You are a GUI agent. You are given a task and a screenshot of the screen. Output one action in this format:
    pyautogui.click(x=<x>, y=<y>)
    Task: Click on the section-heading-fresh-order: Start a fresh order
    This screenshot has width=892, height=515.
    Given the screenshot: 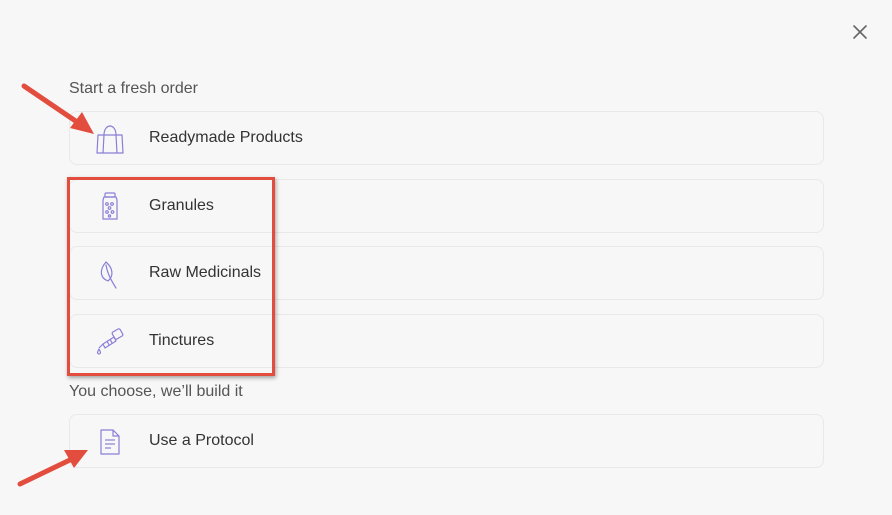 What is the action you would take?
    pyautogui.click(x=133, y=88)
    